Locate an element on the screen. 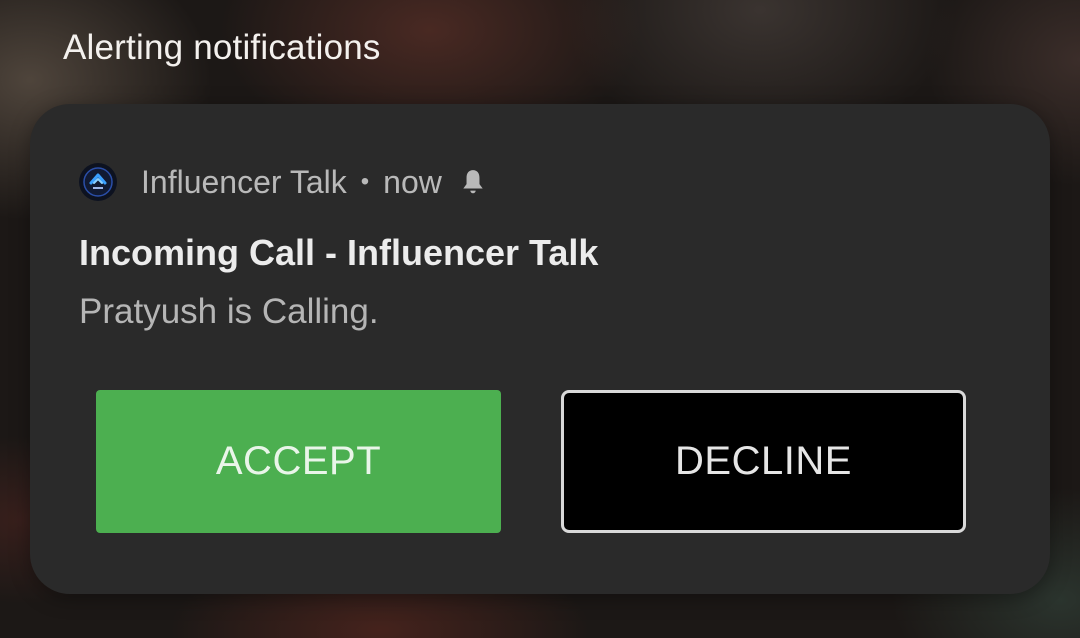 This screenshot has height=638, width=1080. notification-header: Influencer Talk • now is located at coordinates (282, 182).